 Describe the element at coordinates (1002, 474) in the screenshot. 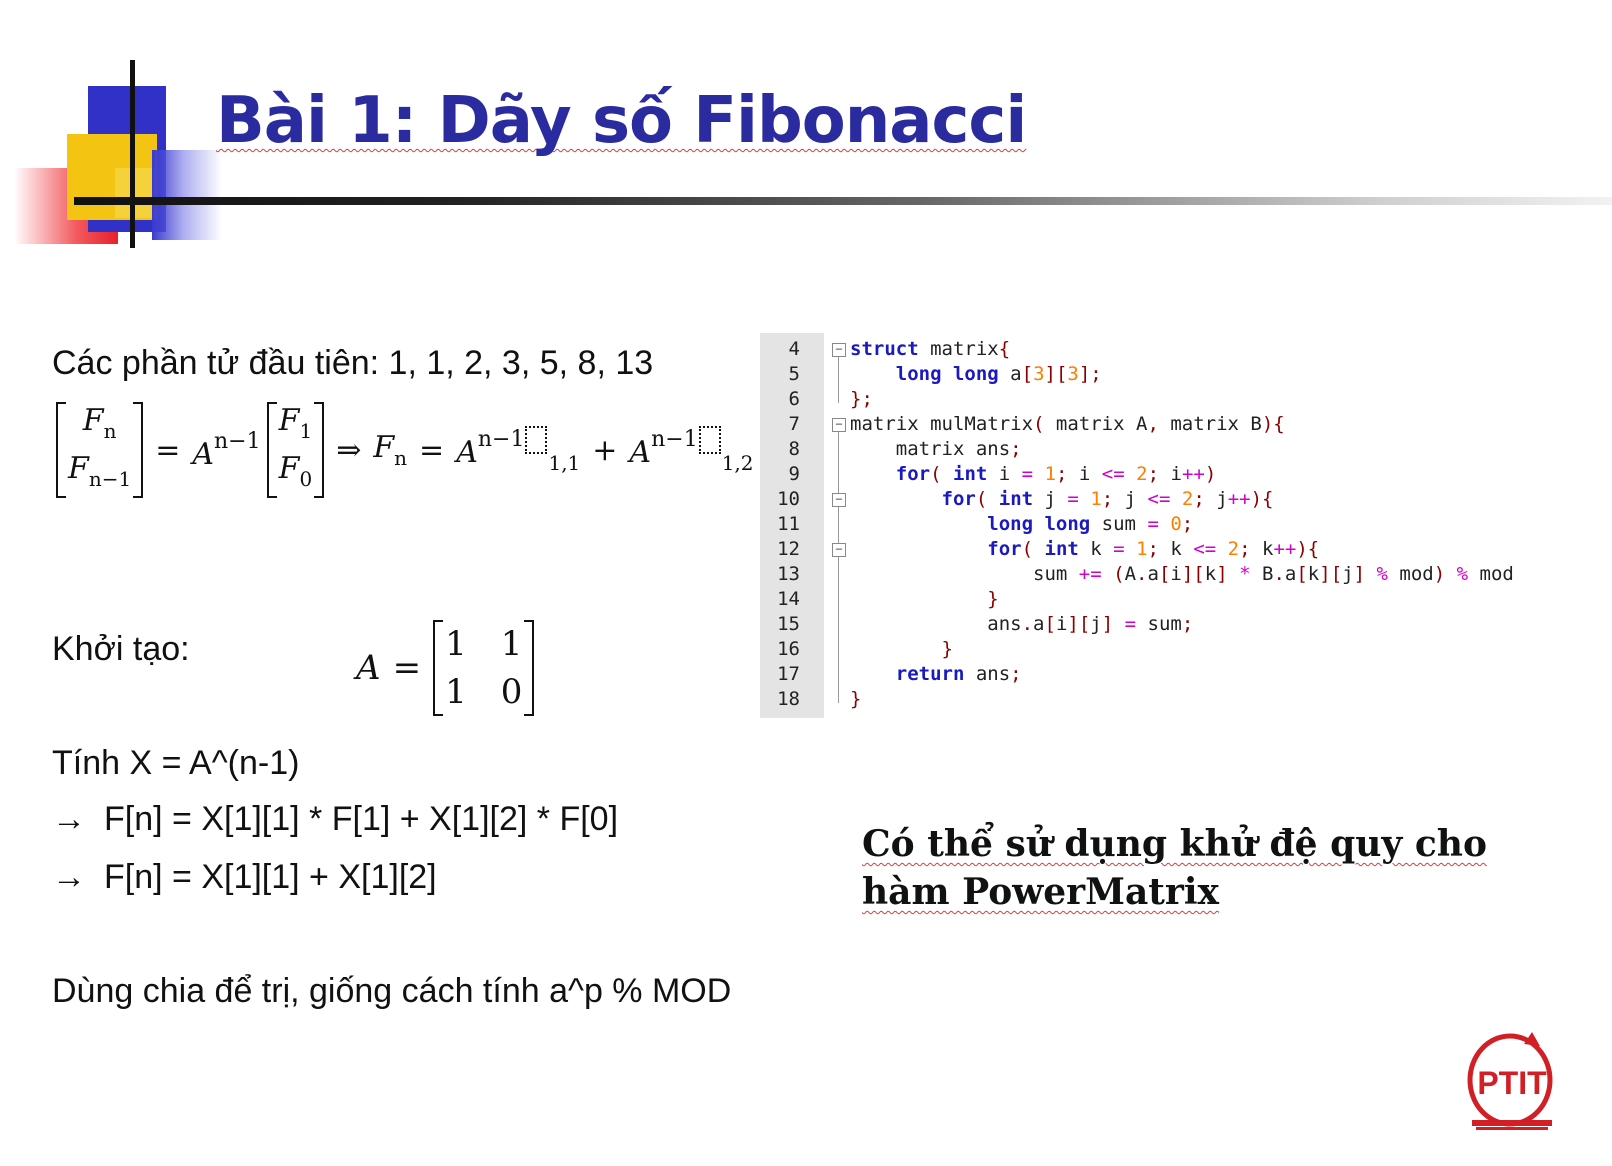

I see `code-line: 9 for( int i = 1; i <= 2; i++)` at that location.